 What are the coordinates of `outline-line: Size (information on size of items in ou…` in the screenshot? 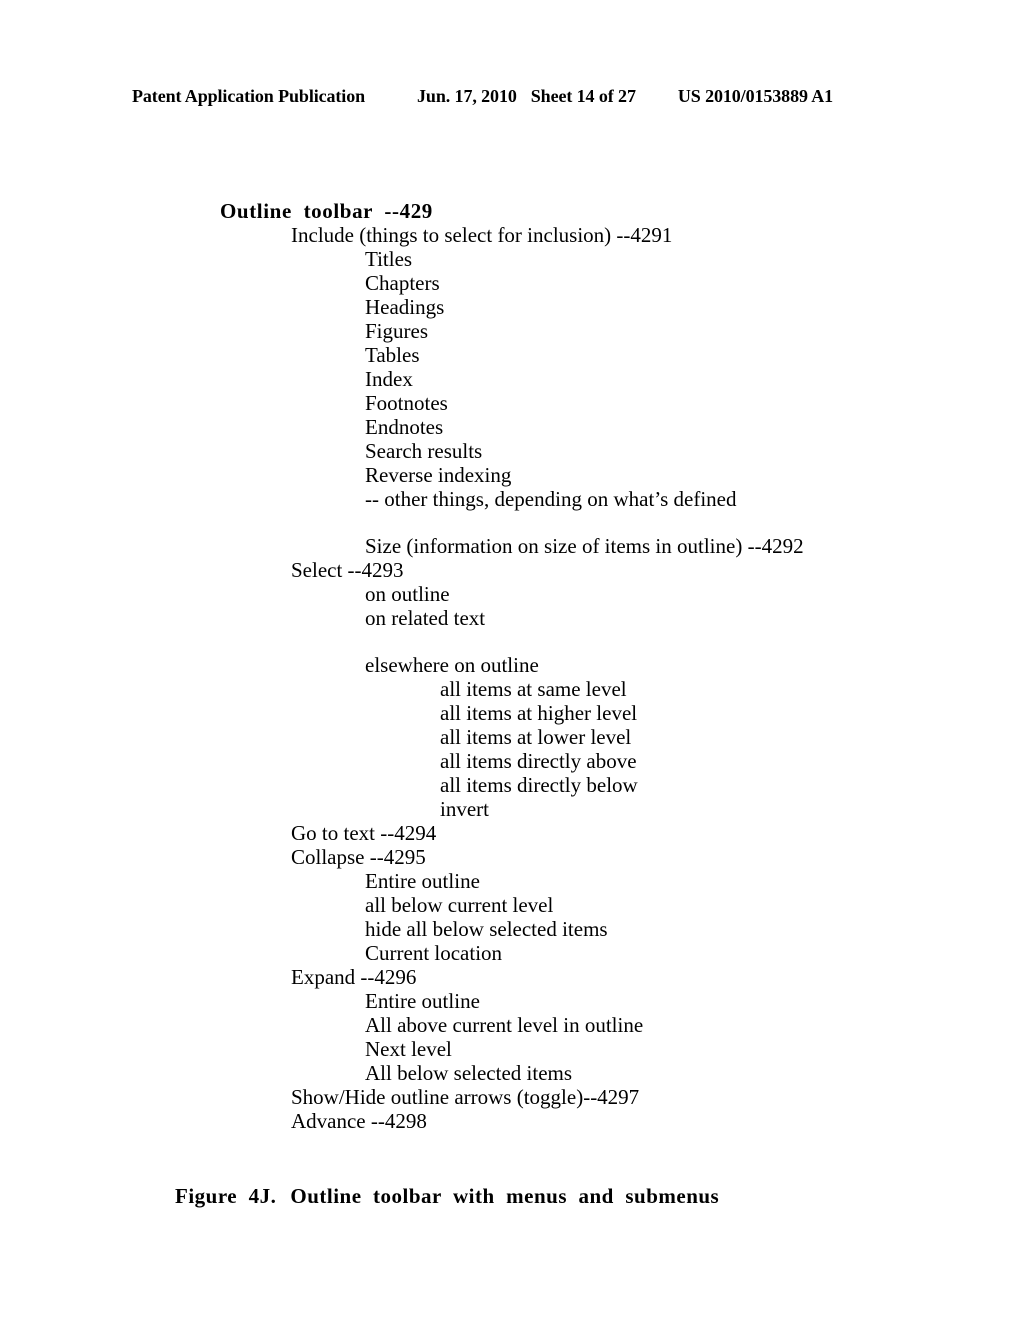 It's located at (584, 546).